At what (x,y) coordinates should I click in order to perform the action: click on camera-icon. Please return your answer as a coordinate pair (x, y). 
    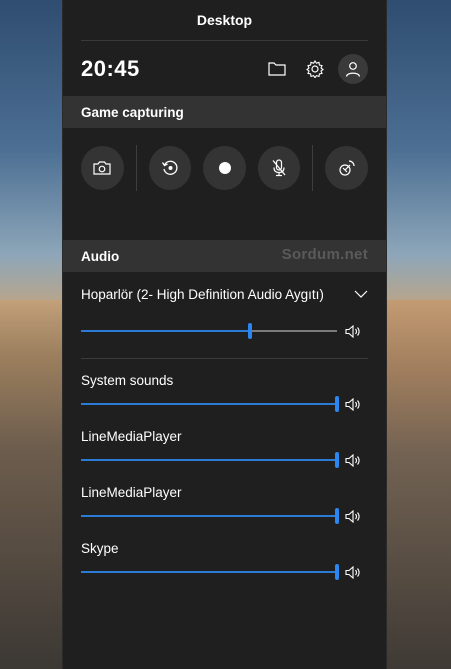
    Looking at the image, I should click on (102, 168).